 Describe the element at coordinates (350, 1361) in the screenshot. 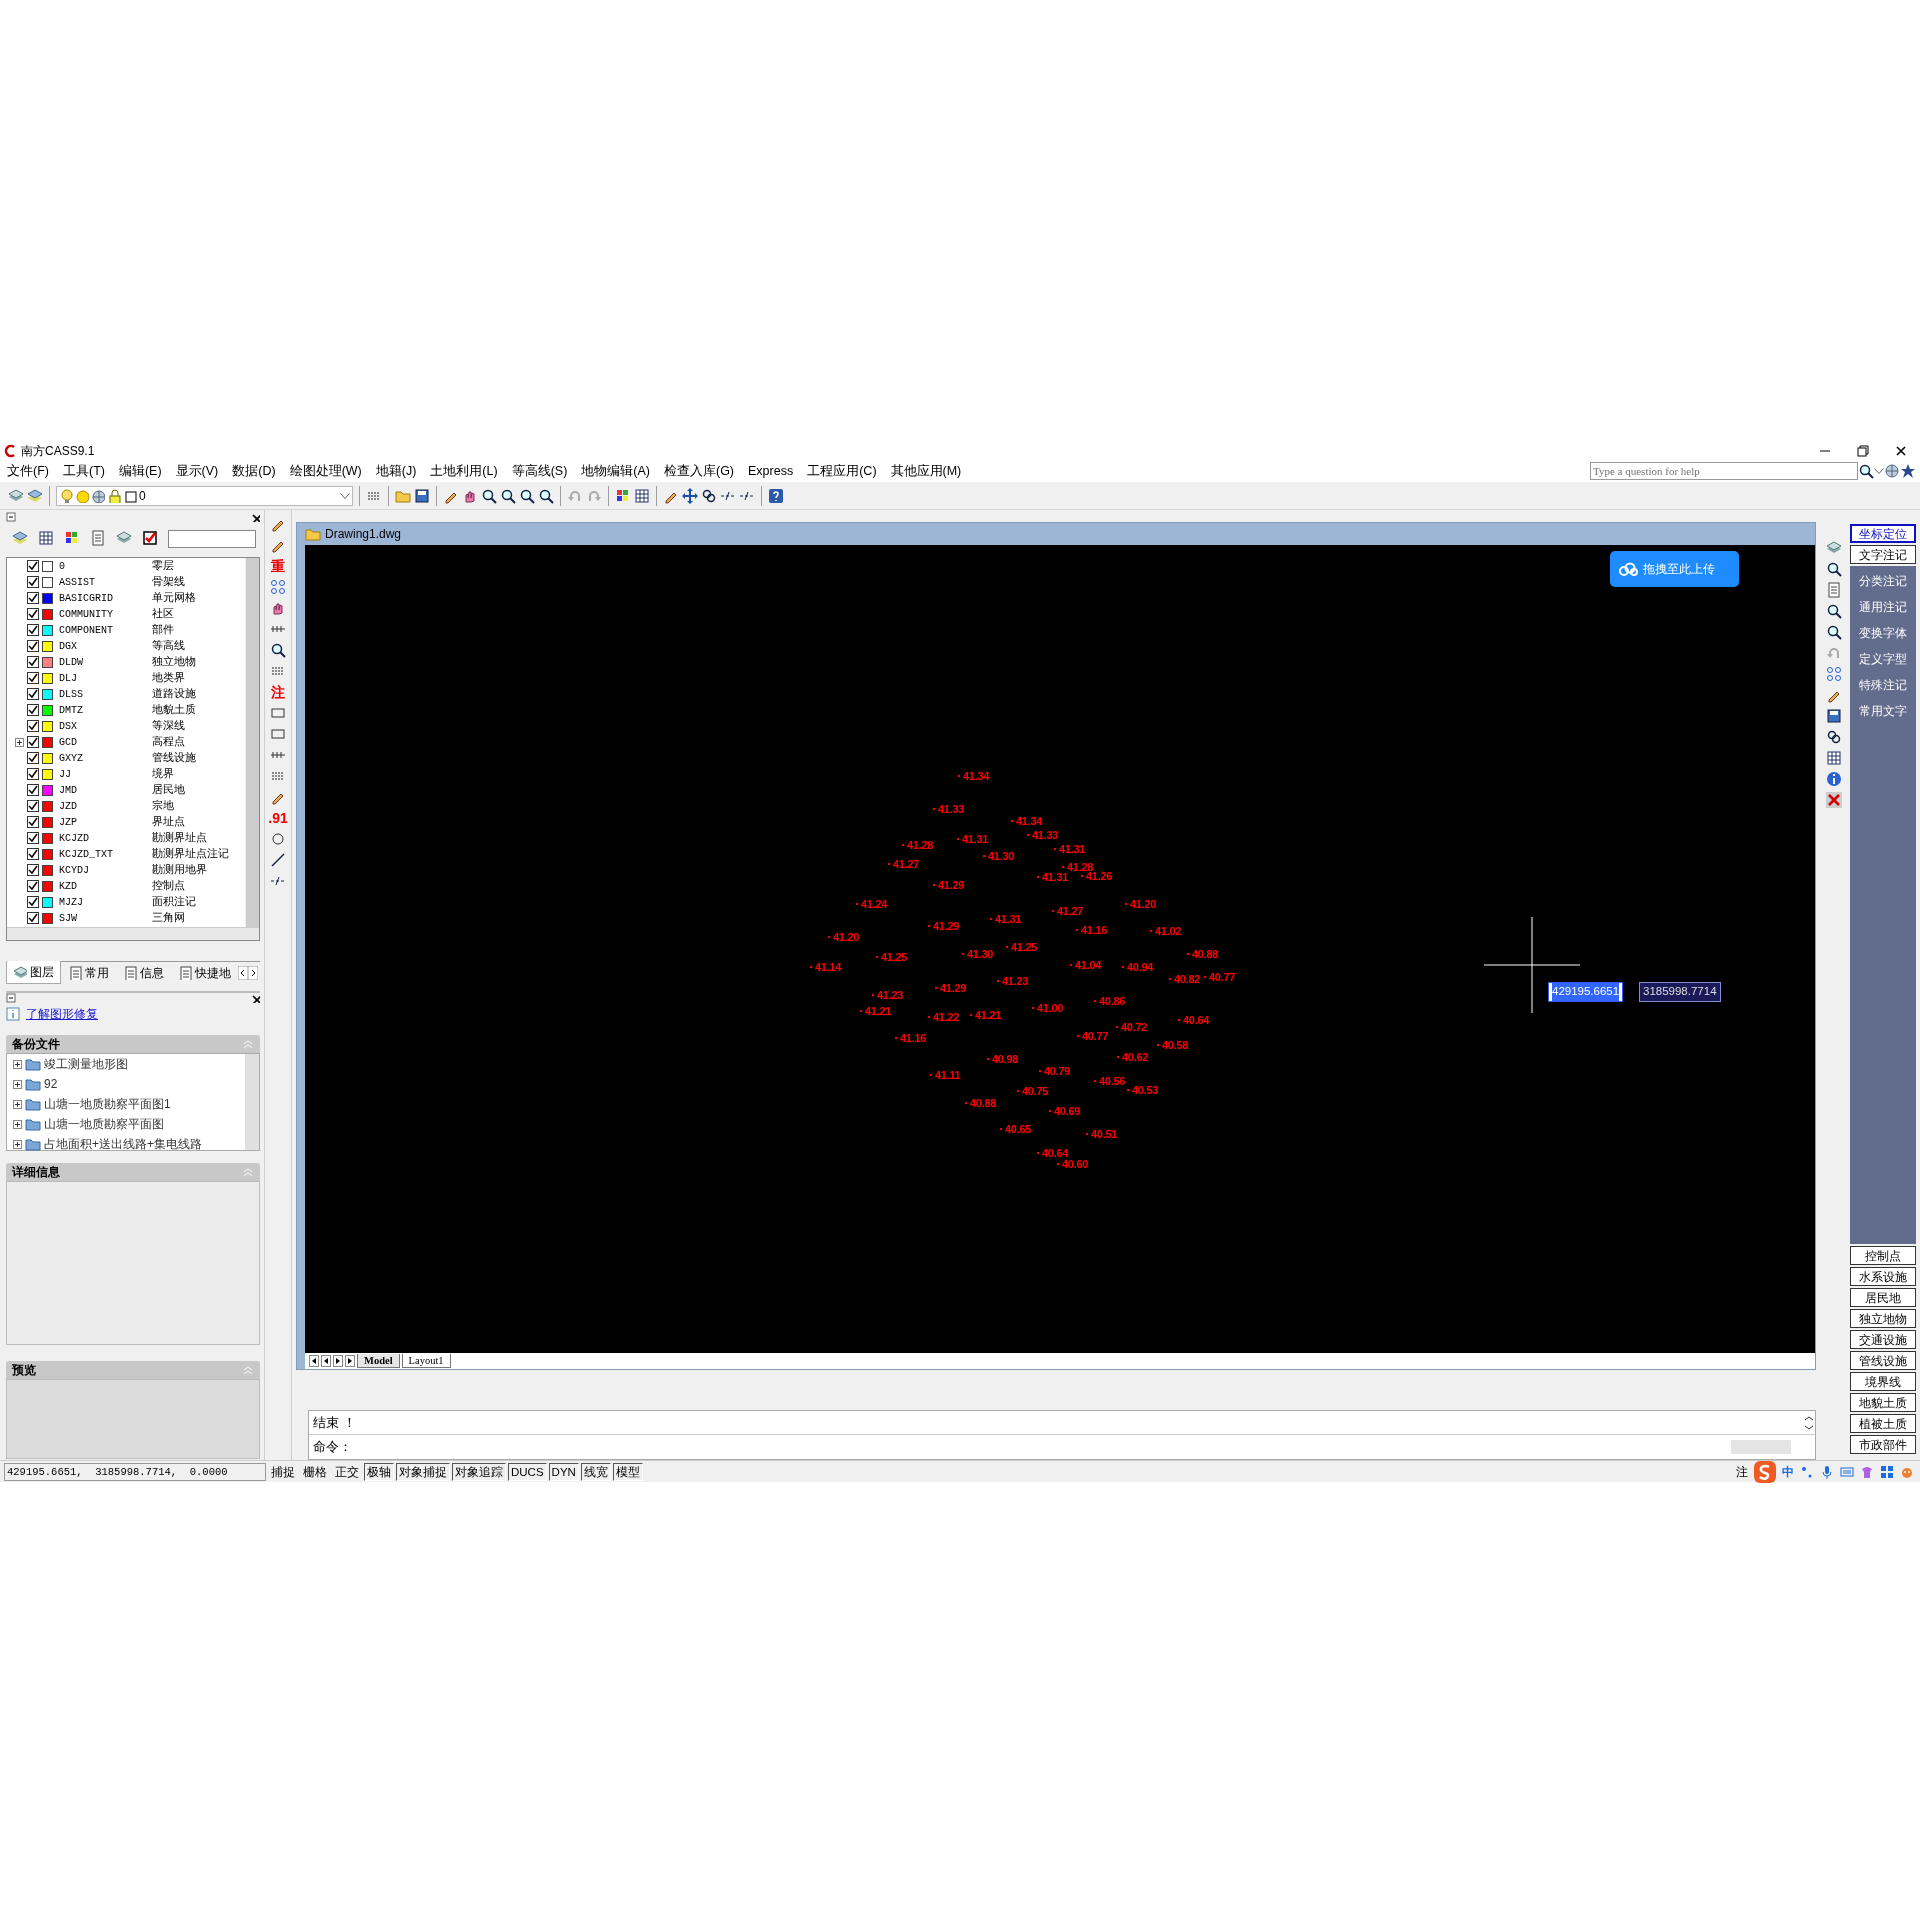

I see `nav-last-icon` at that location.